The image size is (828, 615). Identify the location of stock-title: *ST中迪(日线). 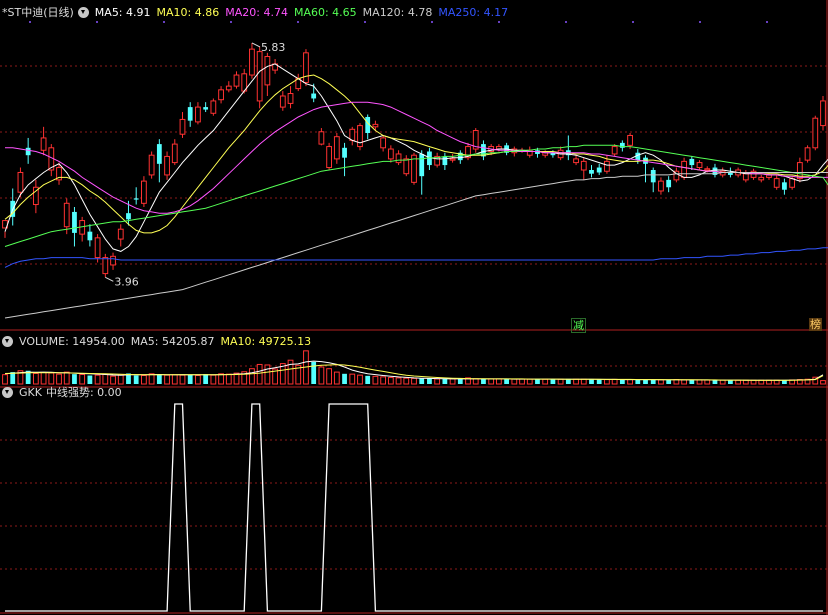
(38, 12).